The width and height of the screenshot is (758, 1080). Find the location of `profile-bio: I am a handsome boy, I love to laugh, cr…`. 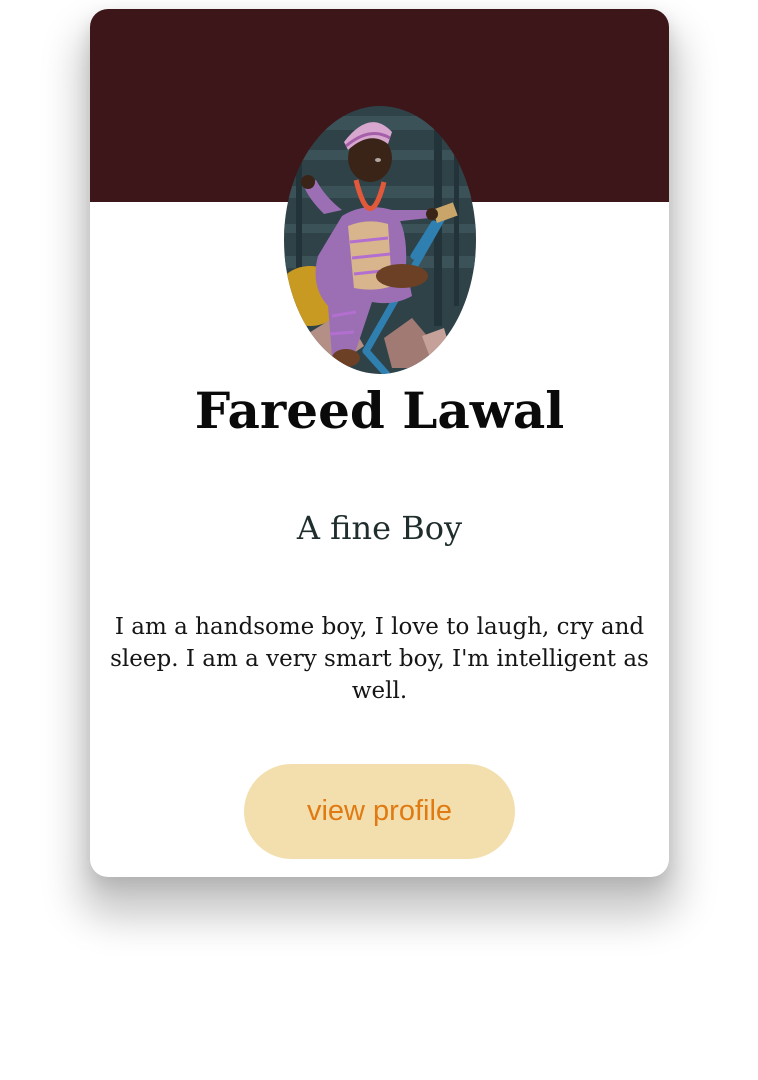

profile-bio: I am a handsome boy, I love to laugh, cr… is located at coordinates (379, 659).